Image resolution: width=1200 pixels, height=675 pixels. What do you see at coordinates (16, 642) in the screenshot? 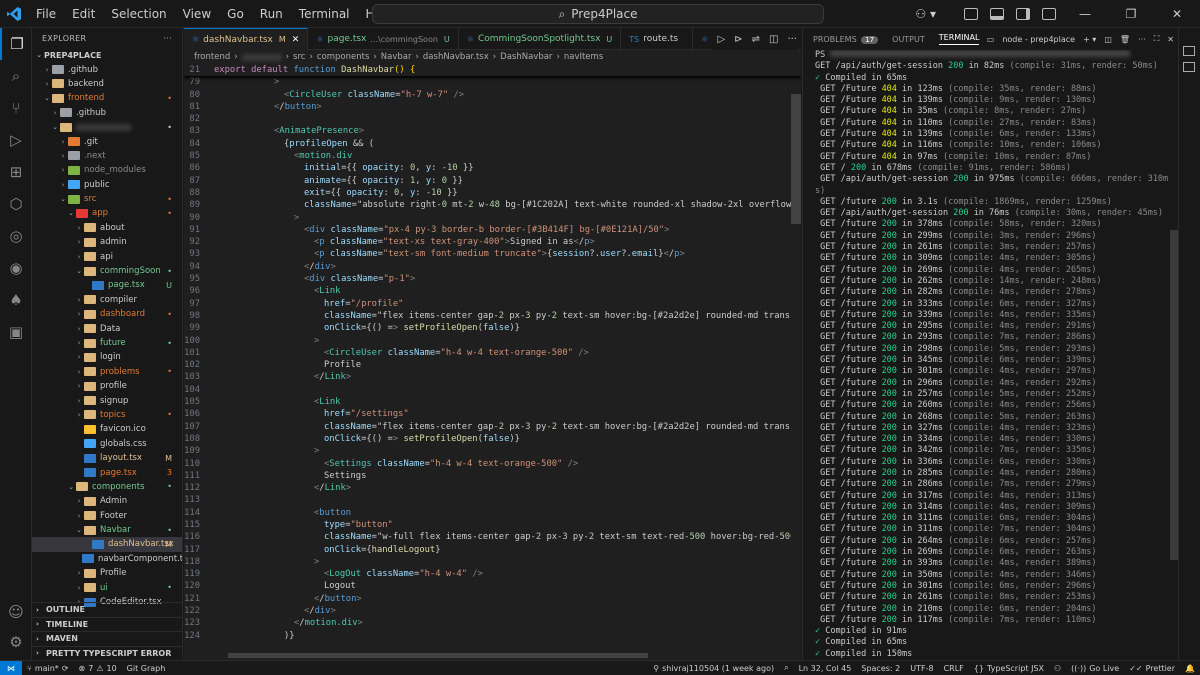
I see `settings-gear-icon: ⚙` at bounding box center [16, 642].